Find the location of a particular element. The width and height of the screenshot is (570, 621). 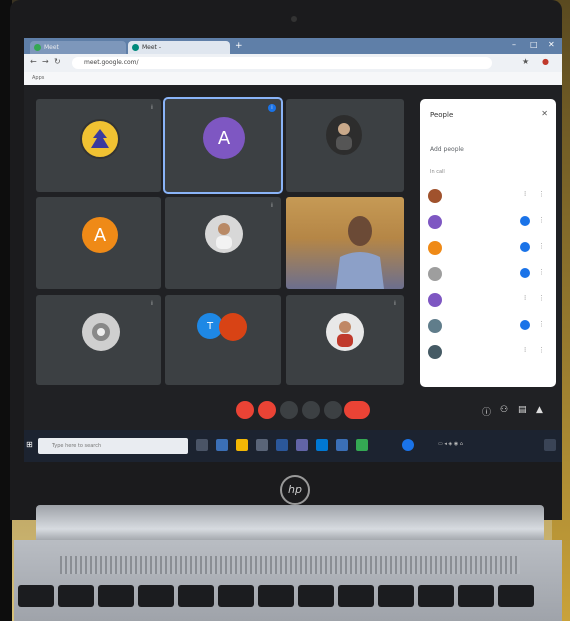

browser-tab-1: Meet is located at coordinates (78, 47).